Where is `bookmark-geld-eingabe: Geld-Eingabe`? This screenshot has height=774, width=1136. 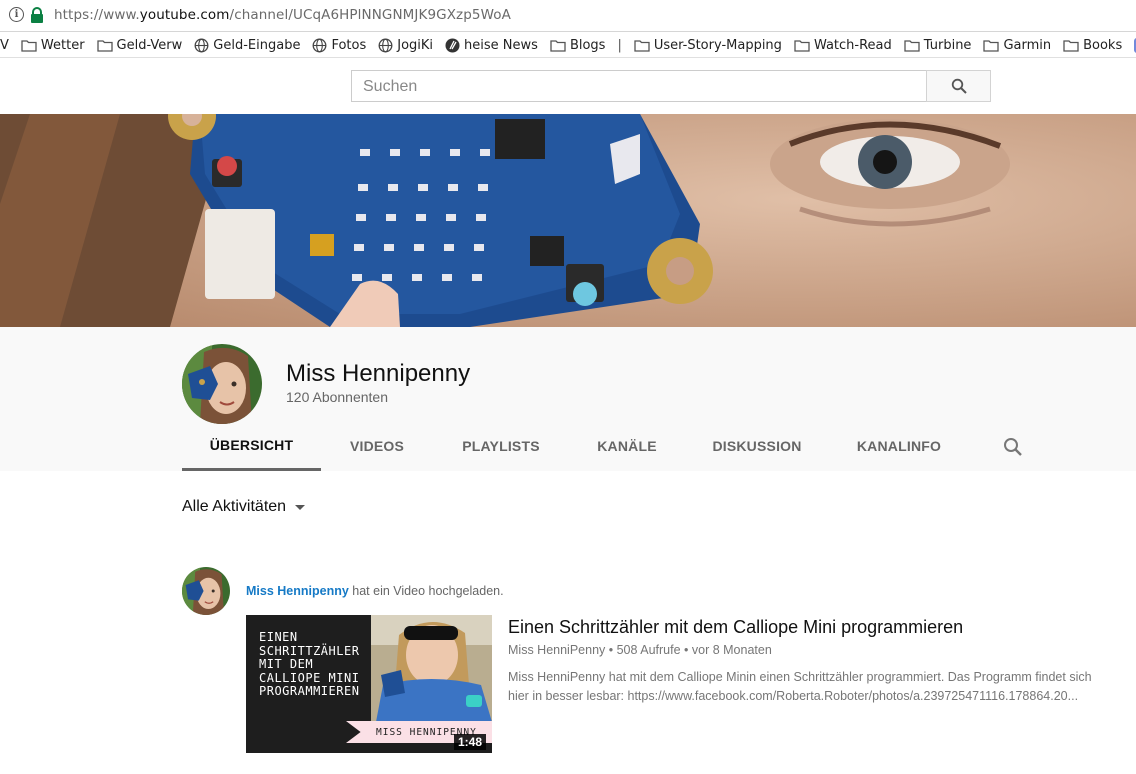 bookmark-geld-eingabe: Geld-Eingabe is located at coordinates (247, 45).